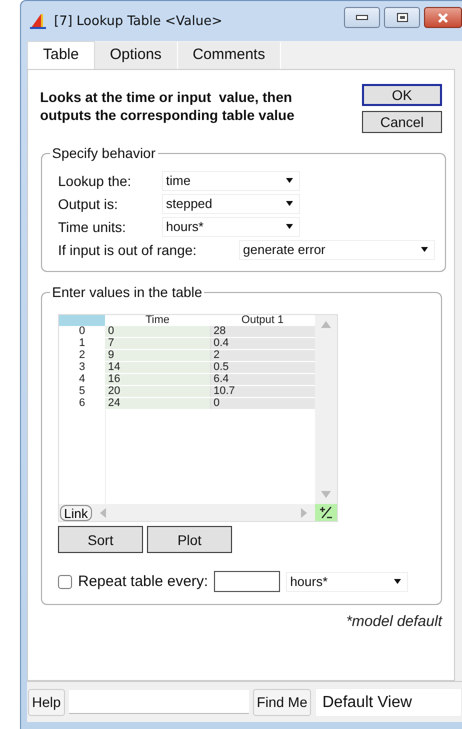  Describe the element at coordinates (139, 21) in the screenshot. I see `window-title: [7] Lookup Table <Value>` at that location.